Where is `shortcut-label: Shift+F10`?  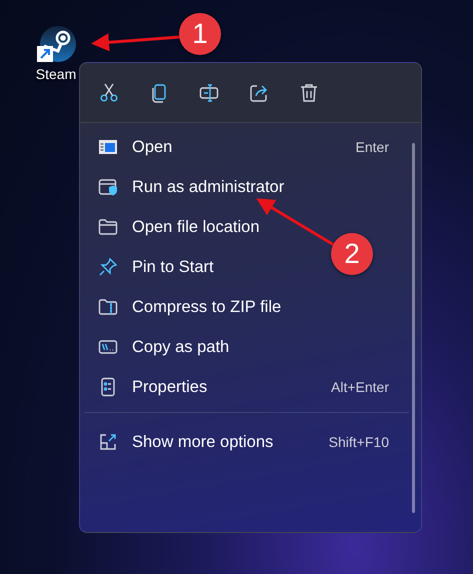
shortcut-label: Shift+F10 is located at coordinates (358, 442).